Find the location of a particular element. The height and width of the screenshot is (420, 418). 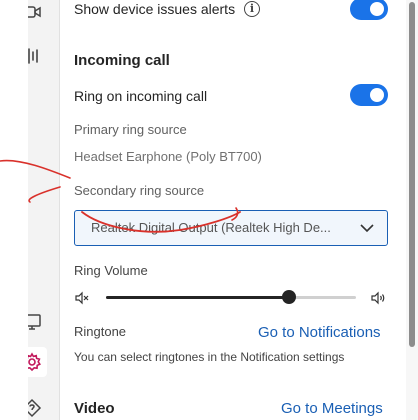

device-alerts-toggle is located at coordinates (369, 10).